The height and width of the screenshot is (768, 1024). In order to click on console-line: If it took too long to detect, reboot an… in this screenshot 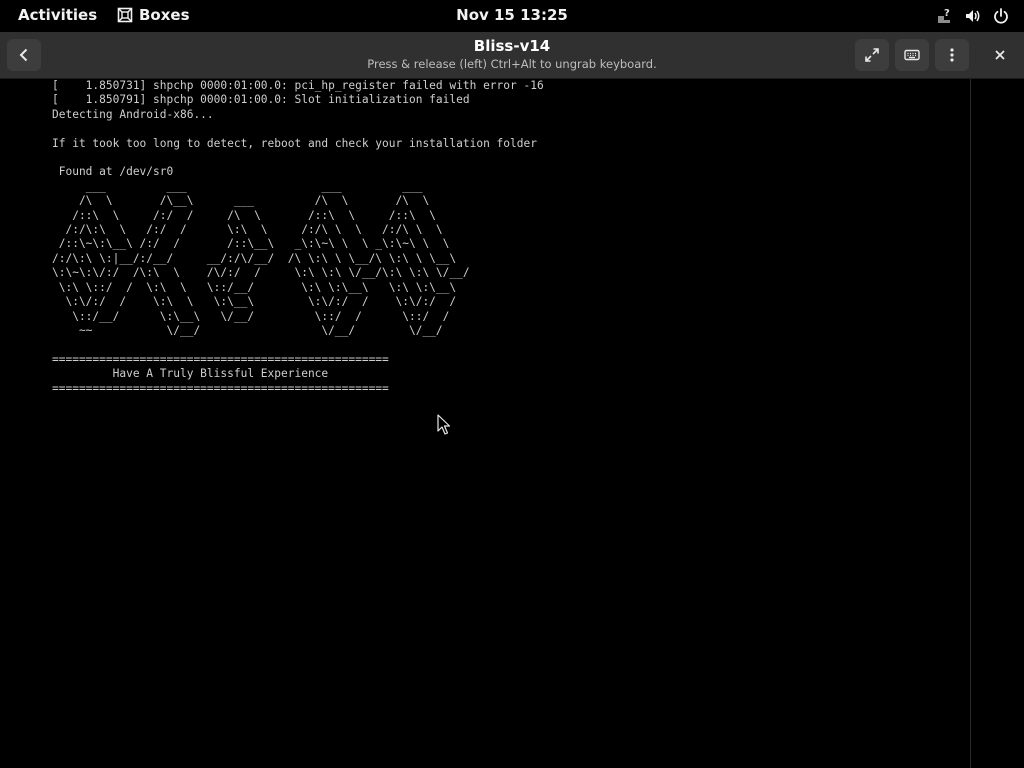, I will do `click(294, 143)`.